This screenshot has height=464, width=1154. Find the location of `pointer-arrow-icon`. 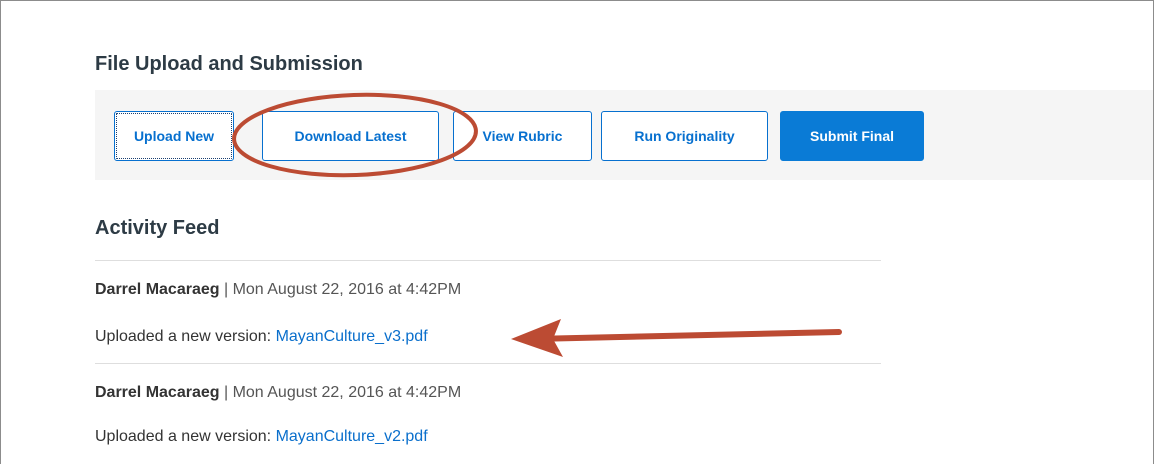

pointer-arrow-icon is located at coordinates (686, 335).